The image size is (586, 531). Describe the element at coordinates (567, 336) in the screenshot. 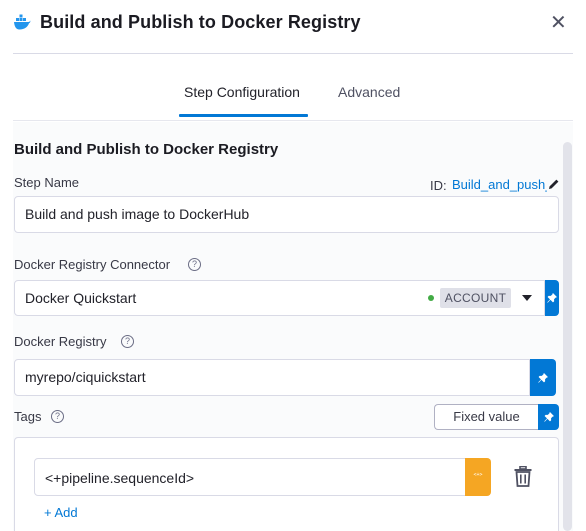

I see `scrollbar` at that location.